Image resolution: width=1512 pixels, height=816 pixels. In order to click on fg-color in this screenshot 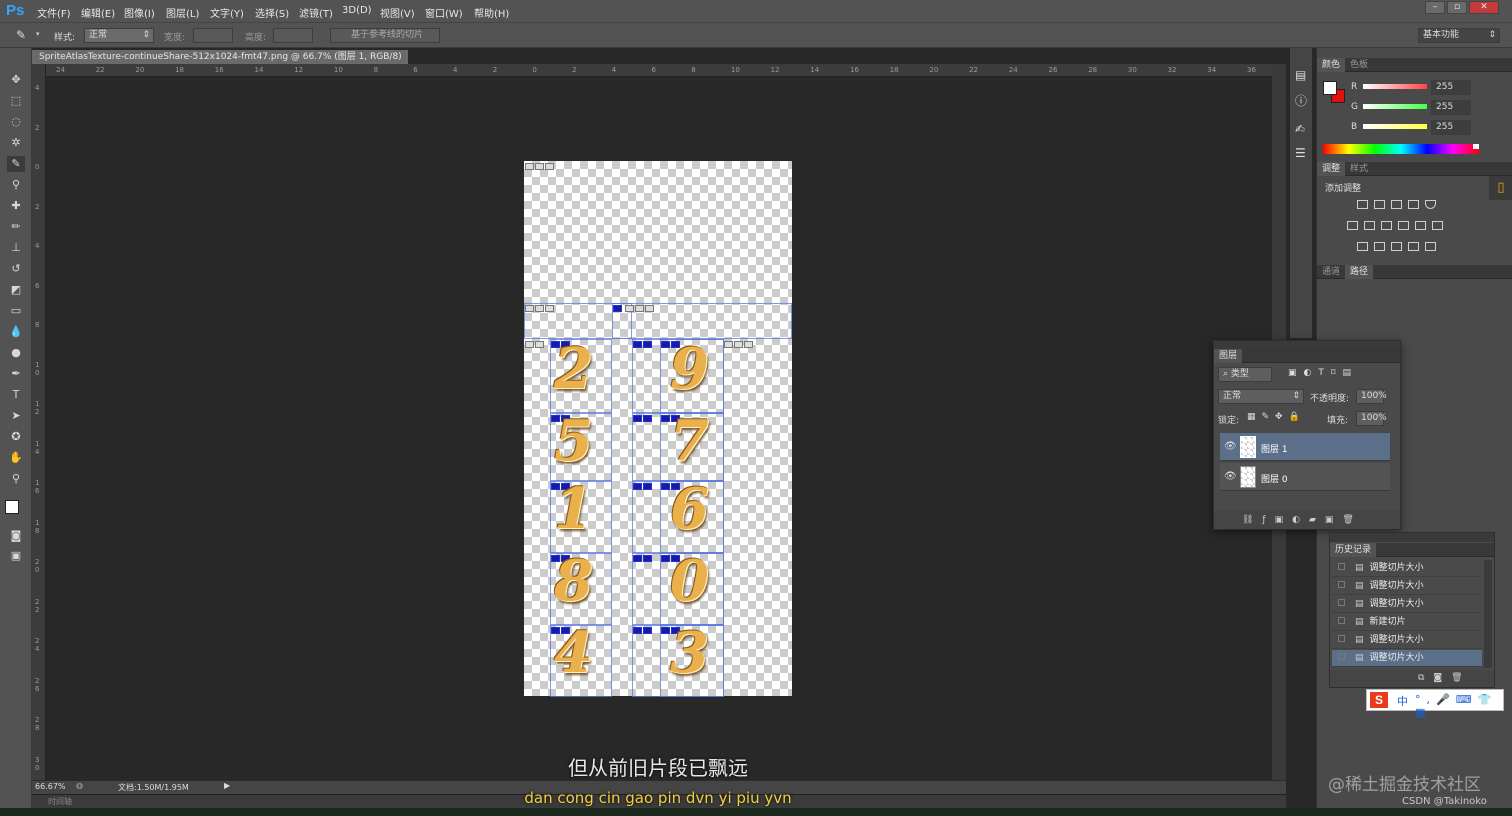, I will do `click(1330, 88)`.